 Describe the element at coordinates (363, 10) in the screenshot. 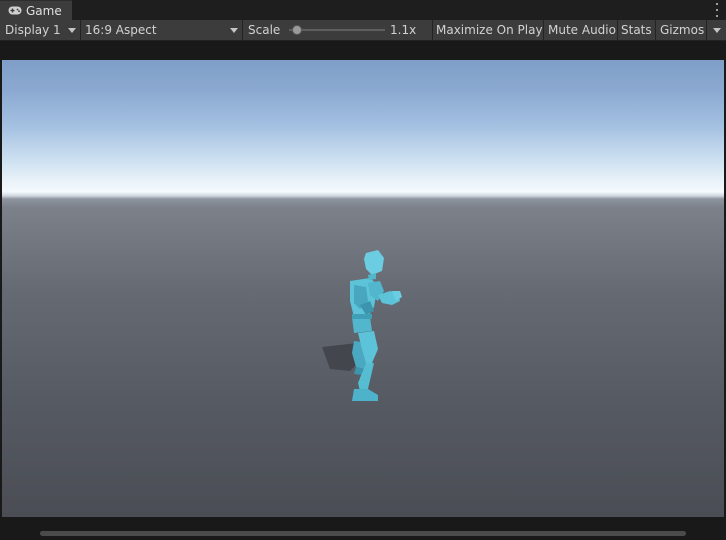

I see `window-tab-bar: Game` at that location.